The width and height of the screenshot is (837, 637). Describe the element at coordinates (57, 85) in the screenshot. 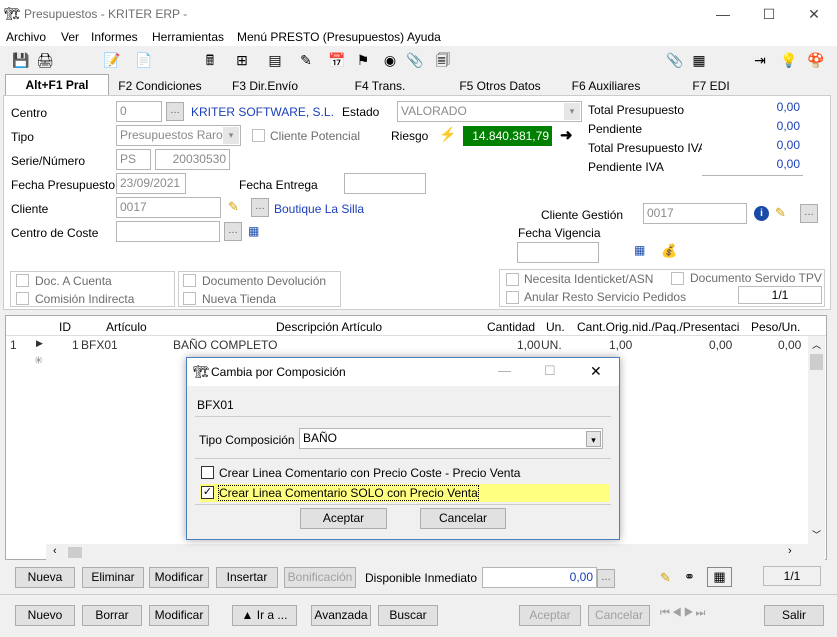

I see `tab-pral: Alt+F1 Pral` at that location.